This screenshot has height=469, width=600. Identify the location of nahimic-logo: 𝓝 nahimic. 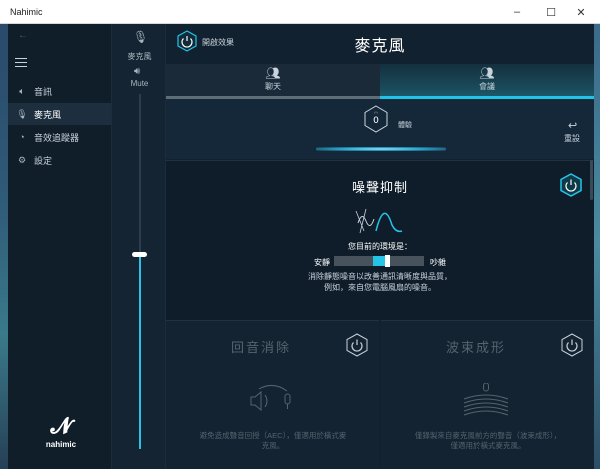
(61, 432).